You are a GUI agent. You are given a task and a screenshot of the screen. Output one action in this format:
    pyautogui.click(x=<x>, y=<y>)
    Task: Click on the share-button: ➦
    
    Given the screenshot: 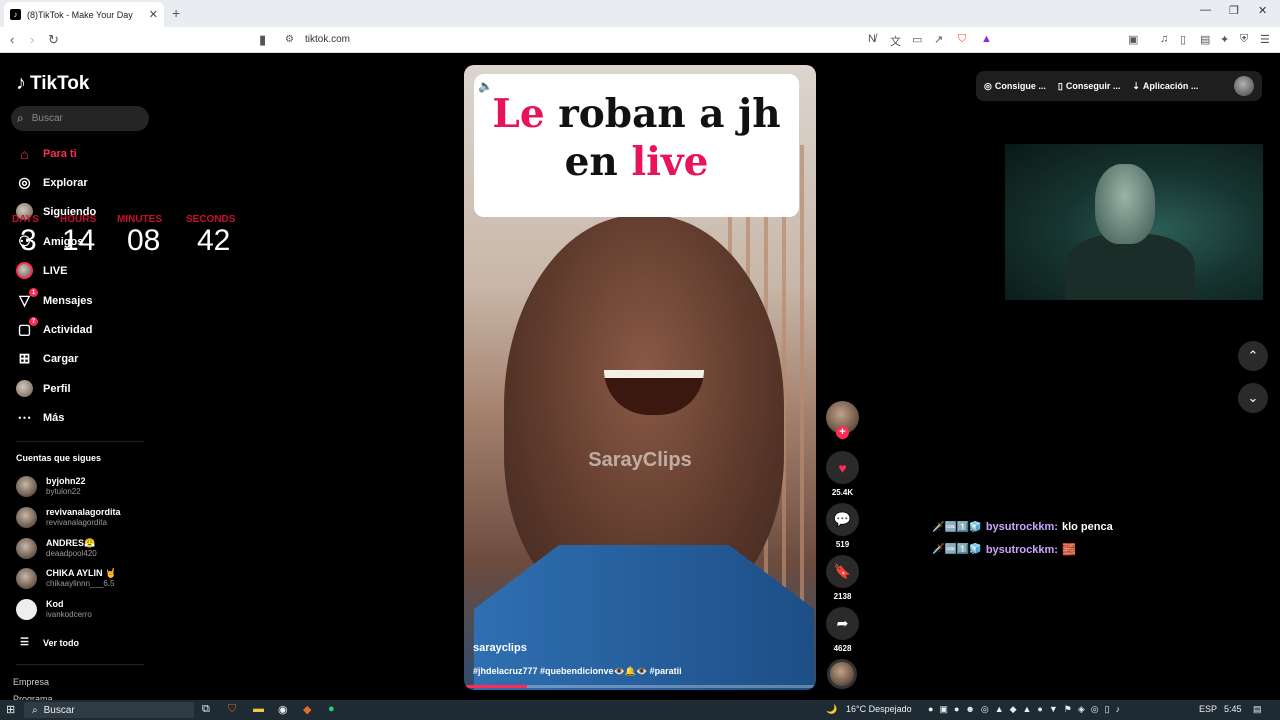 What is the action you would take?
    pyautogui.click(x=842, y=623)
    